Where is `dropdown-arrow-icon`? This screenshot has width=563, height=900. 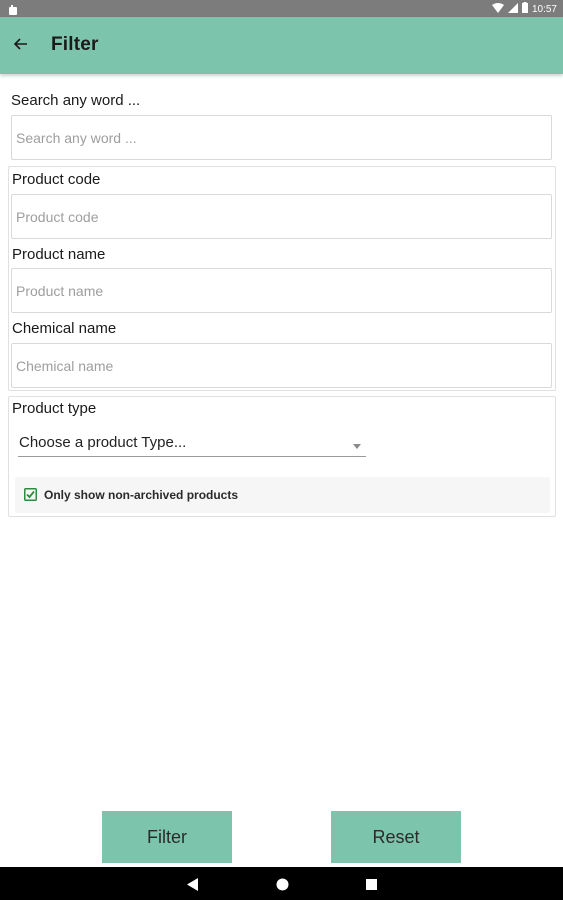 dropdown-arrow-icon is located at coordinates (357, 445).